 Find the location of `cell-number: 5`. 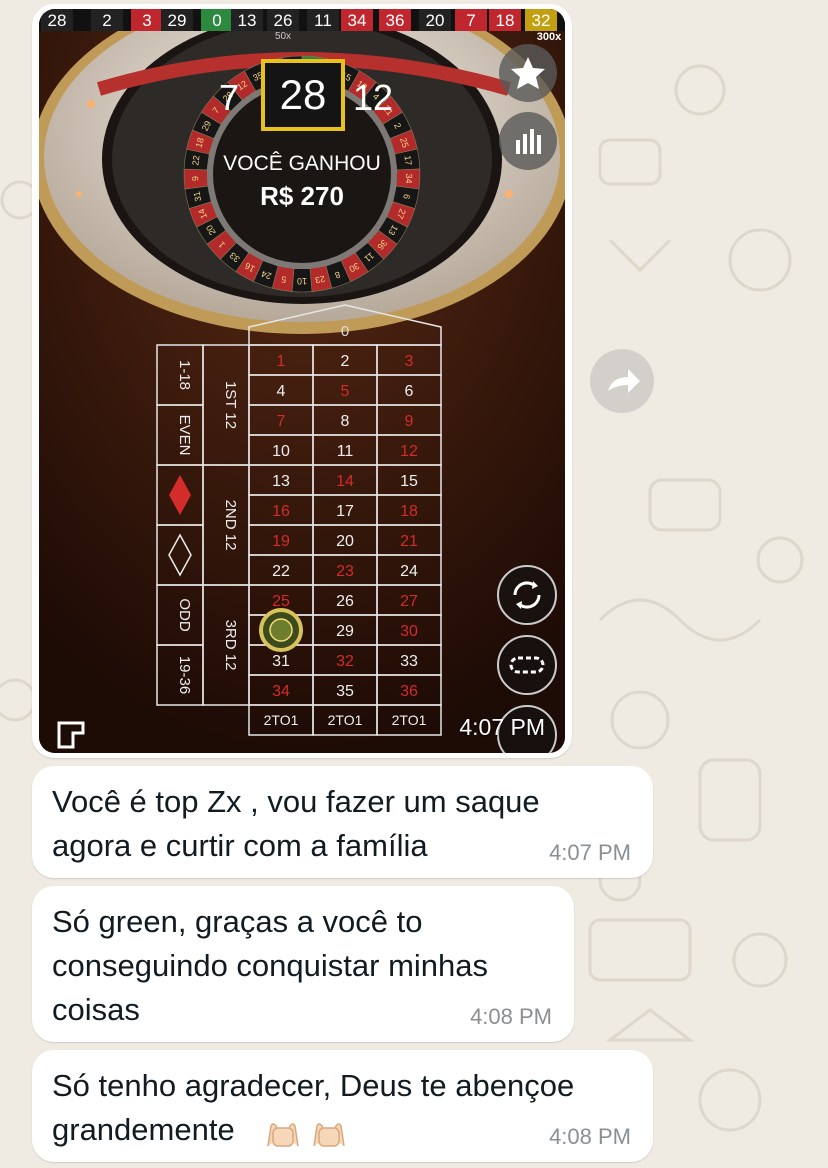

cell-number: 5 is located at coordinates (345, 391).